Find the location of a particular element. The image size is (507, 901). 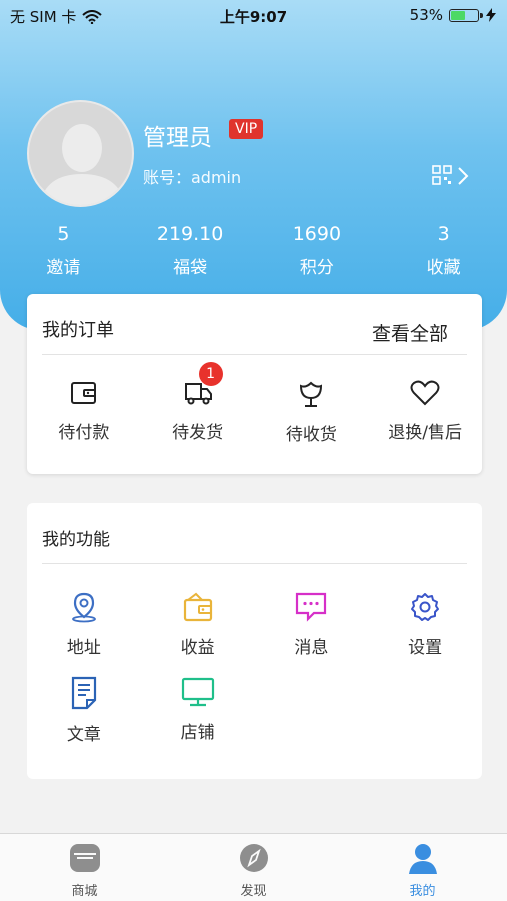

avatar is located at coordinates (80, 153).